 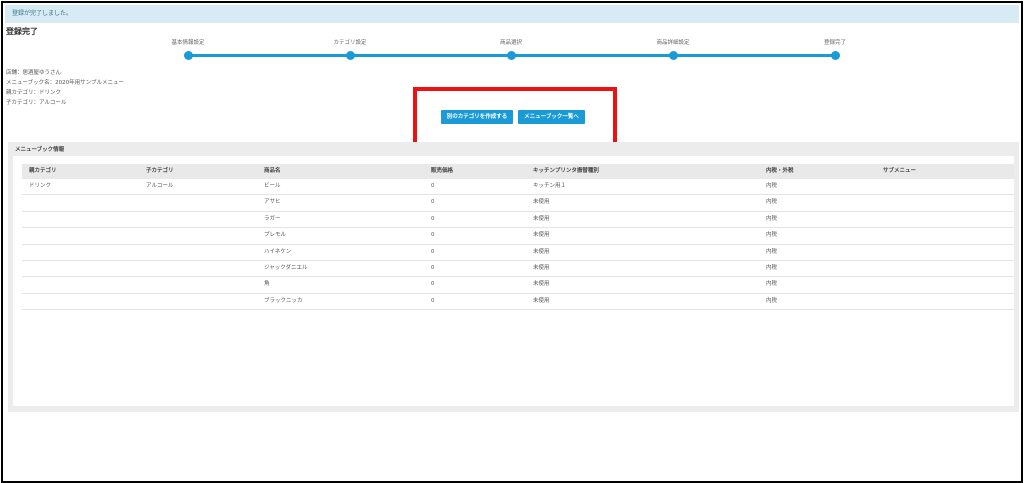 I want to click on cell-product-name: ハイネケン, so click(x=278, y=251).